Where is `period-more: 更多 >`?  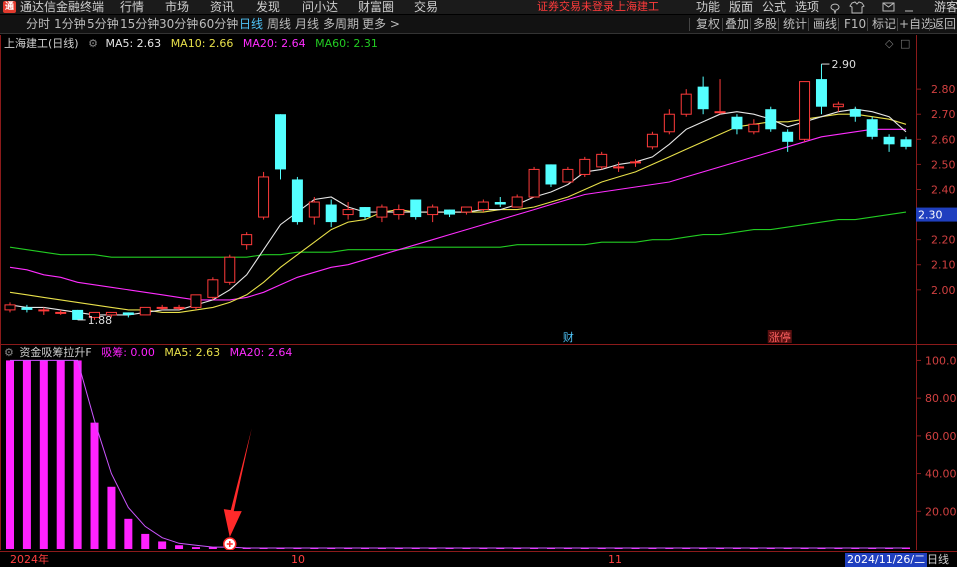 period-more: 更多 > is located at coordinates (381, 24).